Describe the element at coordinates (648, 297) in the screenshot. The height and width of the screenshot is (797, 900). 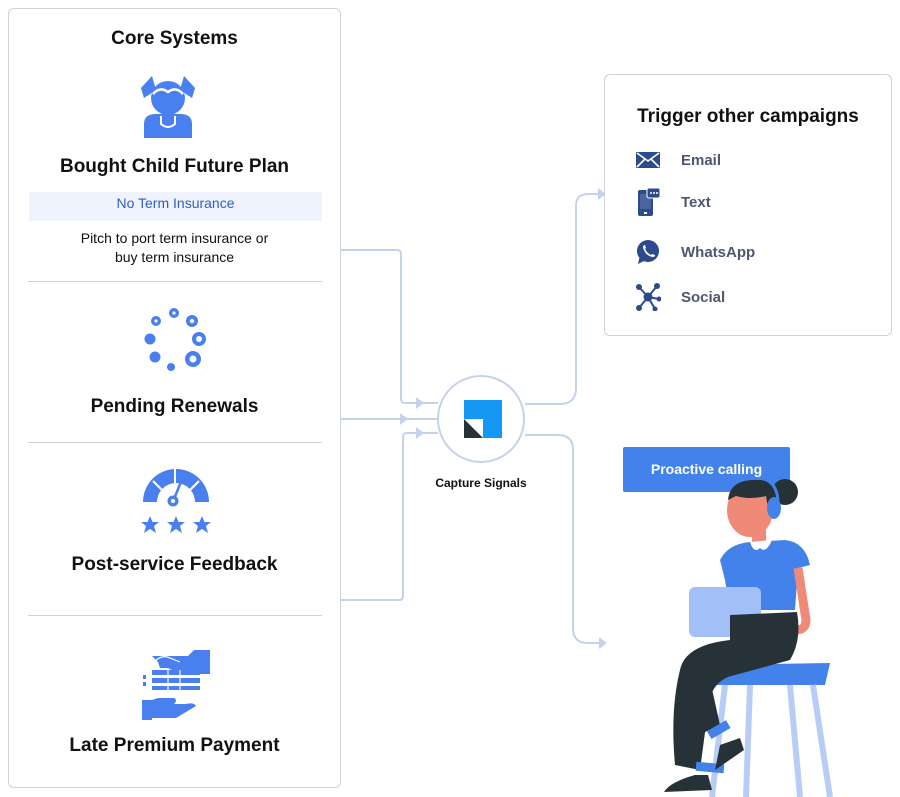
I see `network-icon` at that location.